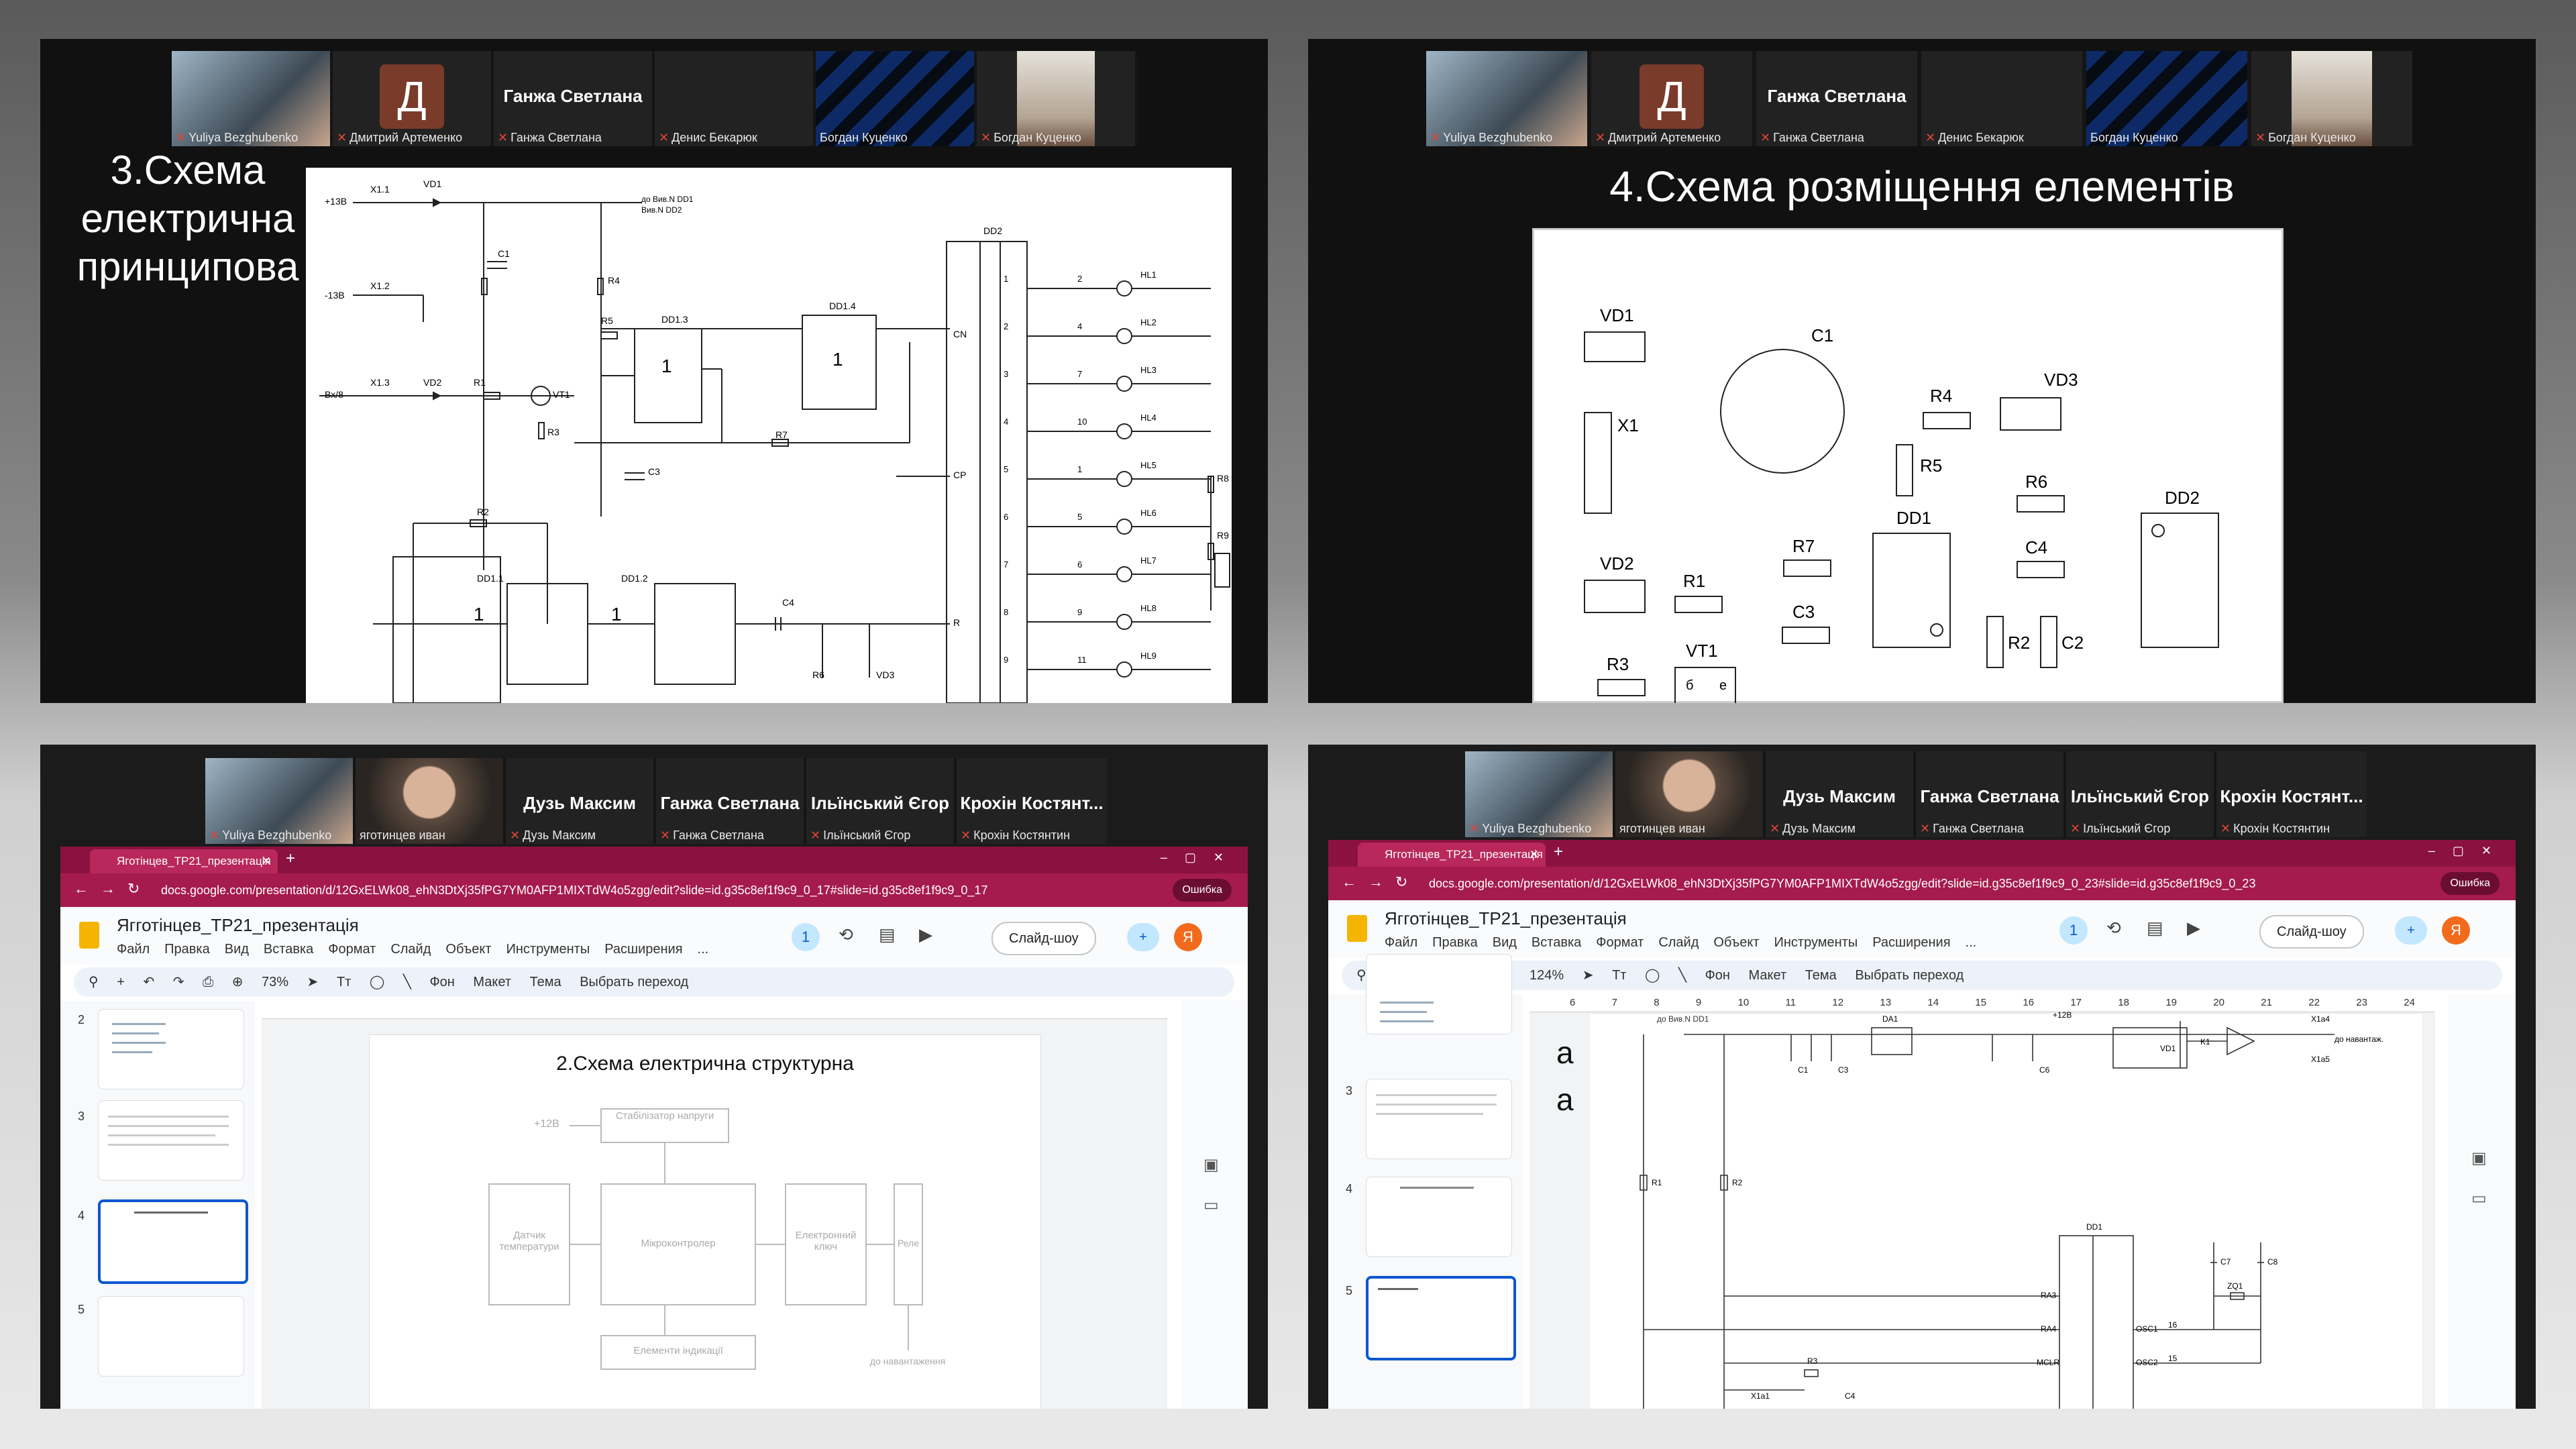 Image resolution: width=2576 pixels, height=1449 pixels. Describe the element at coordinates (121, 982) in the screenshot. I see `add-icon: +` at that location.